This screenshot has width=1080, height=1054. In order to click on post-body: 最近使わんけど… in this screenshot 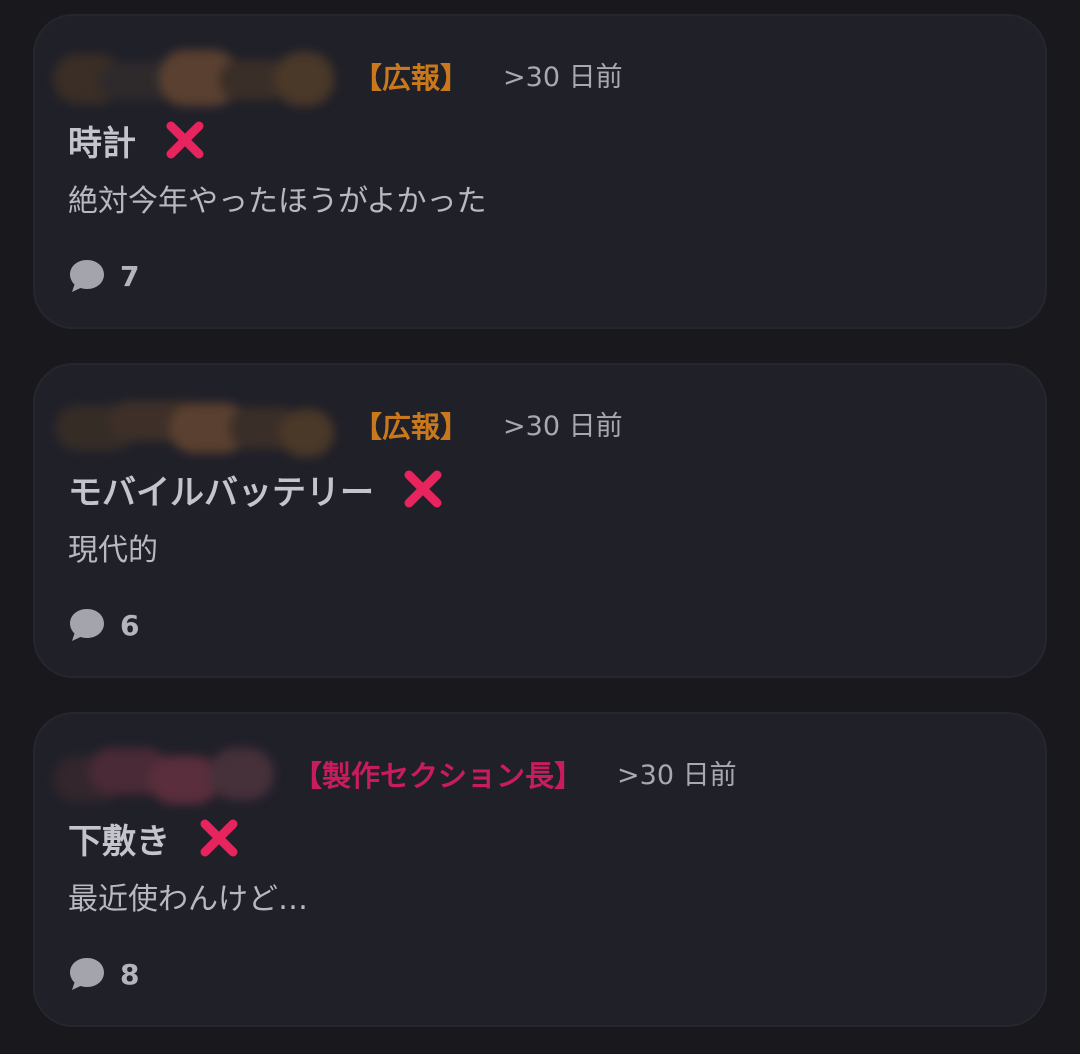, I will do `click(188, 899)`.